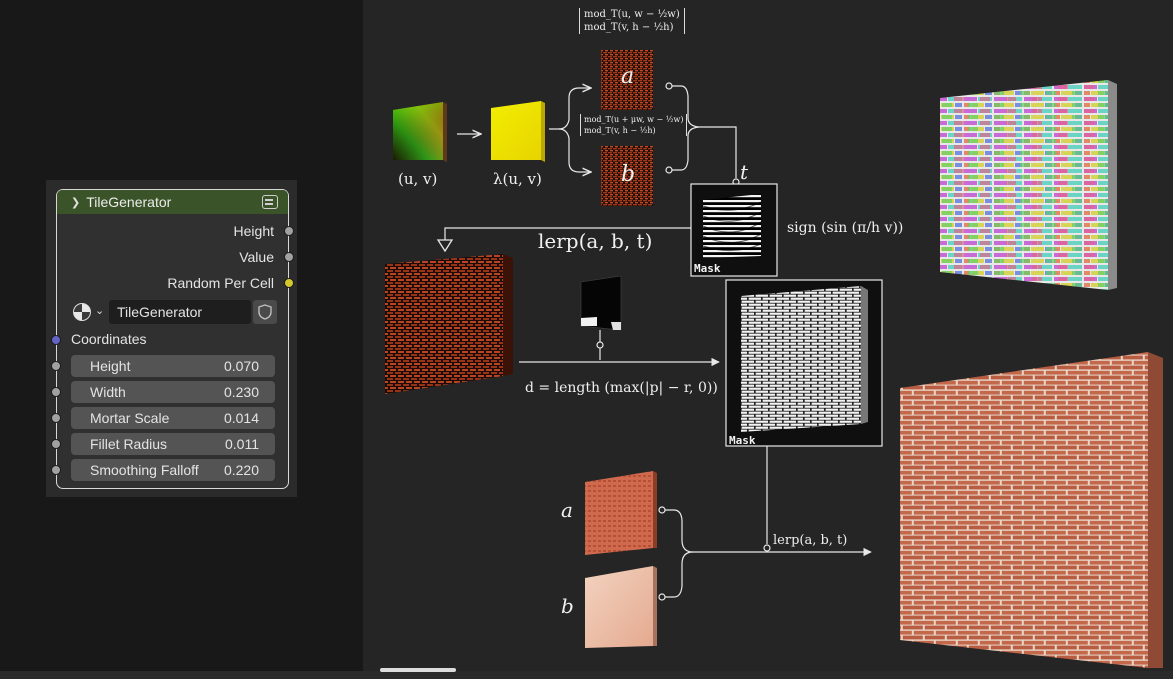  What do you see at coordinates (130, 418) in the screenshot?
I see `param-name: Mortar Scale` at bounding box center [130, 418].